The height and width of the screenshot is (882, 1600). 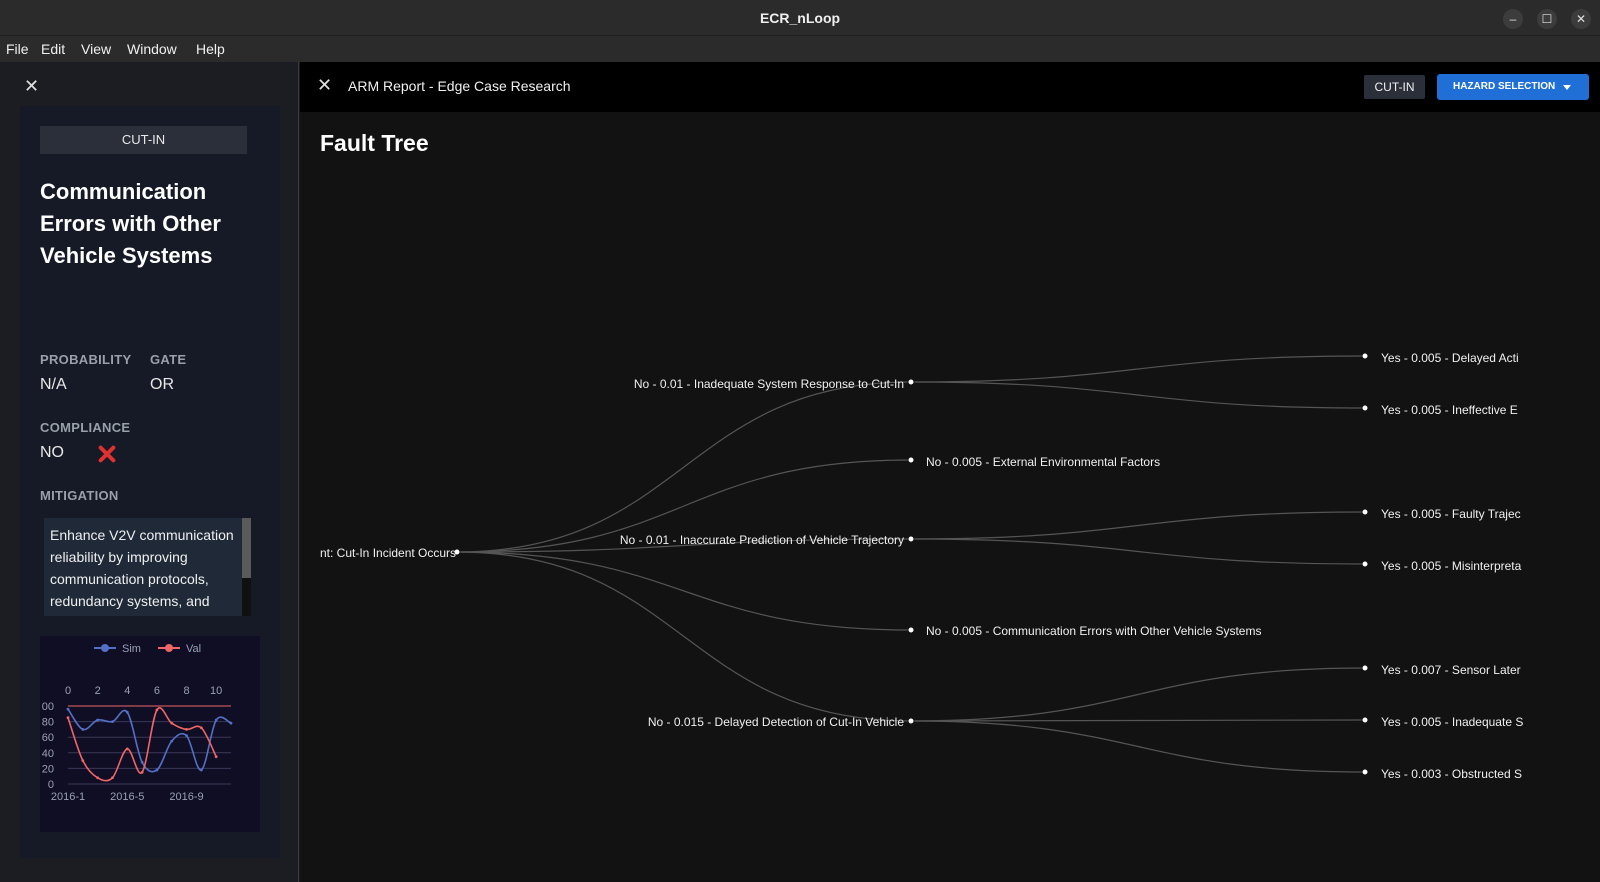 What do you see at coordinates (142, 744) in the screenshot?
I see `series-line-val` at bounding box center [142, 744].